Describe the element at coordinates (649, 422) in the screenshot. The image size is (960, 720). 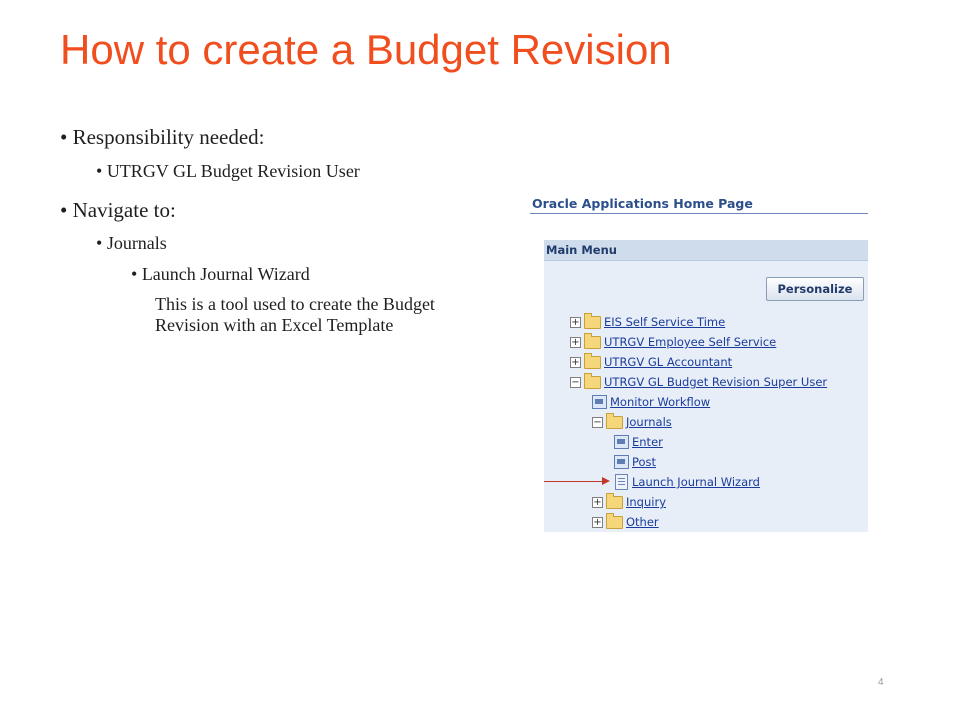
I see `tree-item-label: Journals` at that location.